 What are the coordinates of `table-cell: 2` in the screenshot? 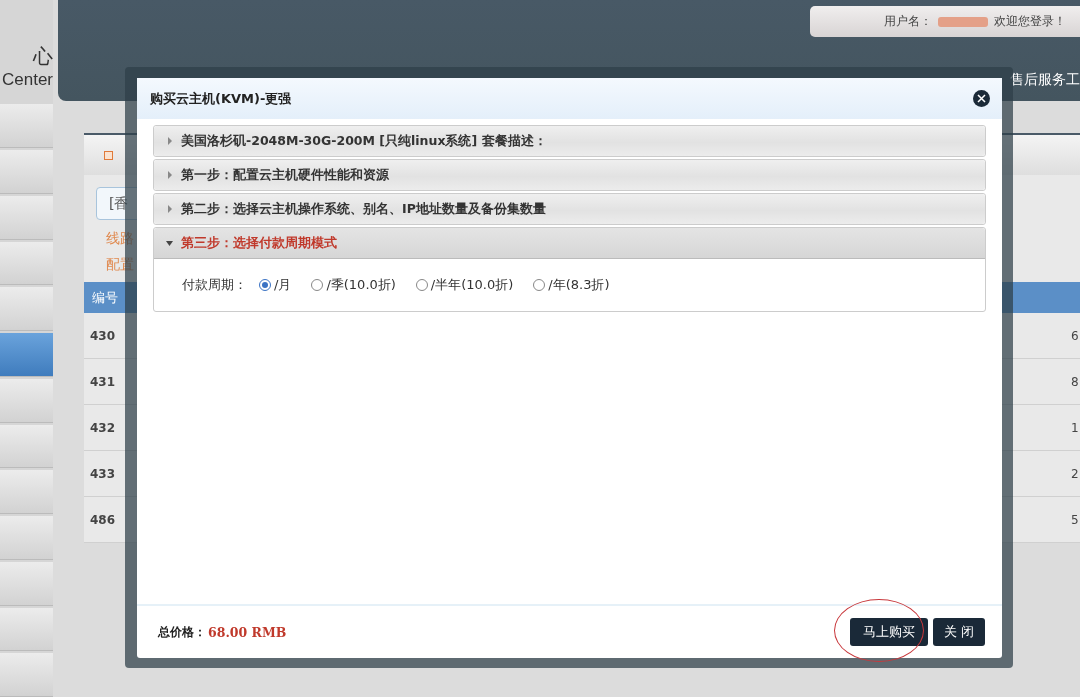 It's located at (1075, 473).